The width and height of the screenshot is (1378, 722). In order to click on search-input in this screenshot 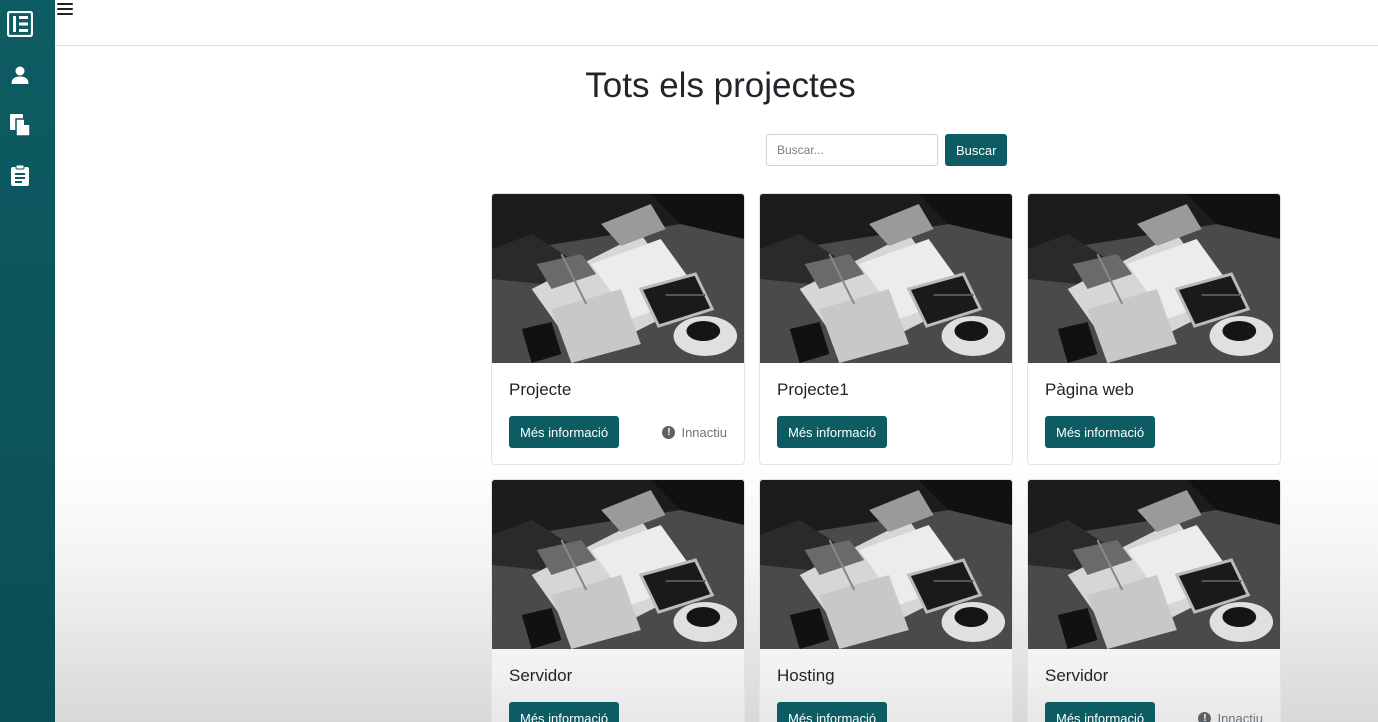, I will do `click(852, 150)`.